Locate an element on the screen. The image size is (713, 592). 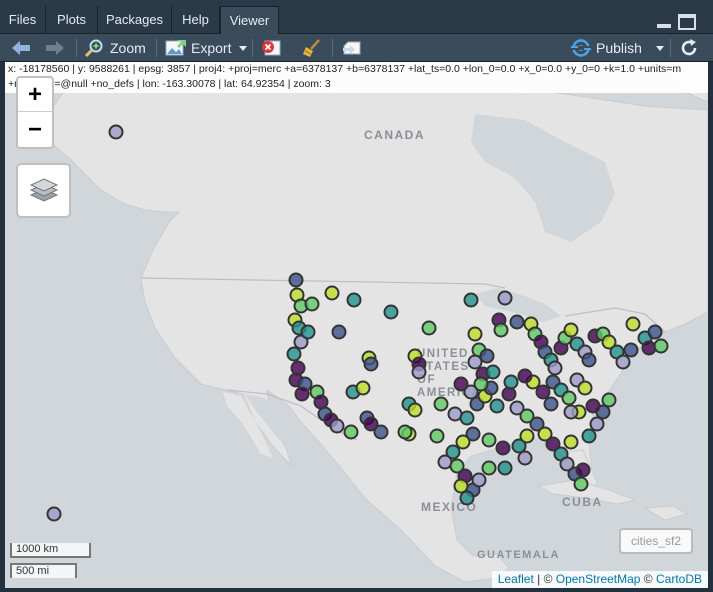
minimize-pane-button is located at coordinates (664, 22).